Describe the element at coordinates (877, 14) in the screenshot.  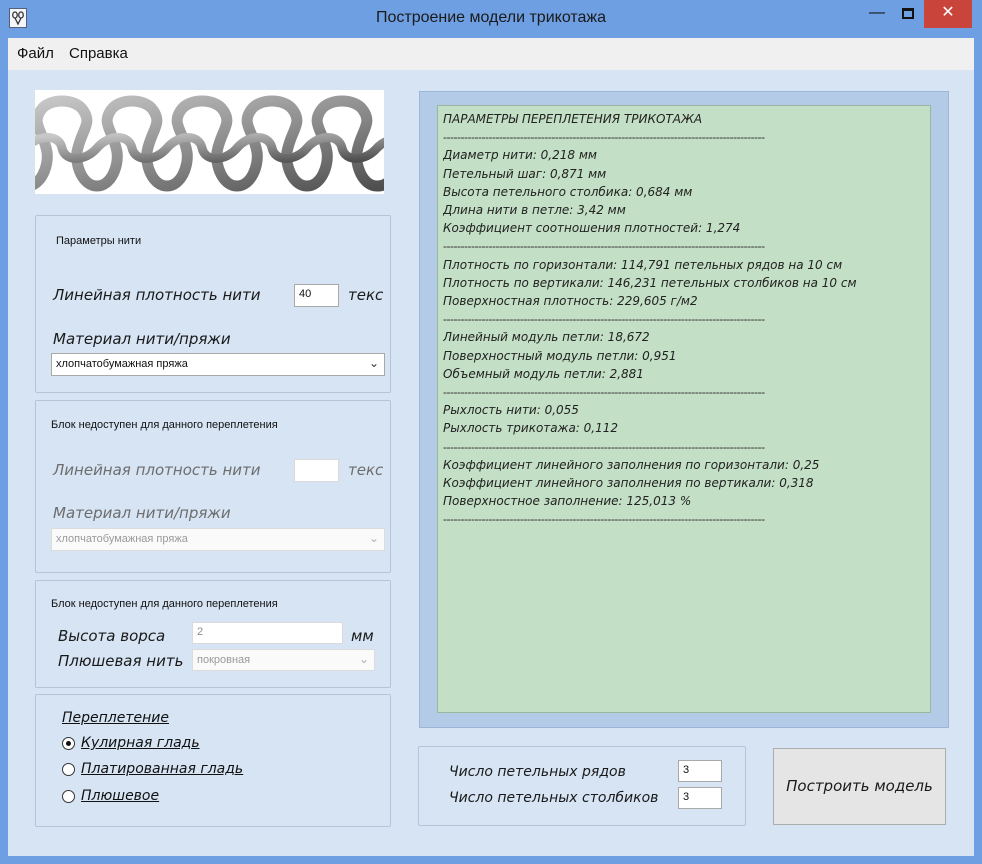
I see `minimize-button: —` at that location.